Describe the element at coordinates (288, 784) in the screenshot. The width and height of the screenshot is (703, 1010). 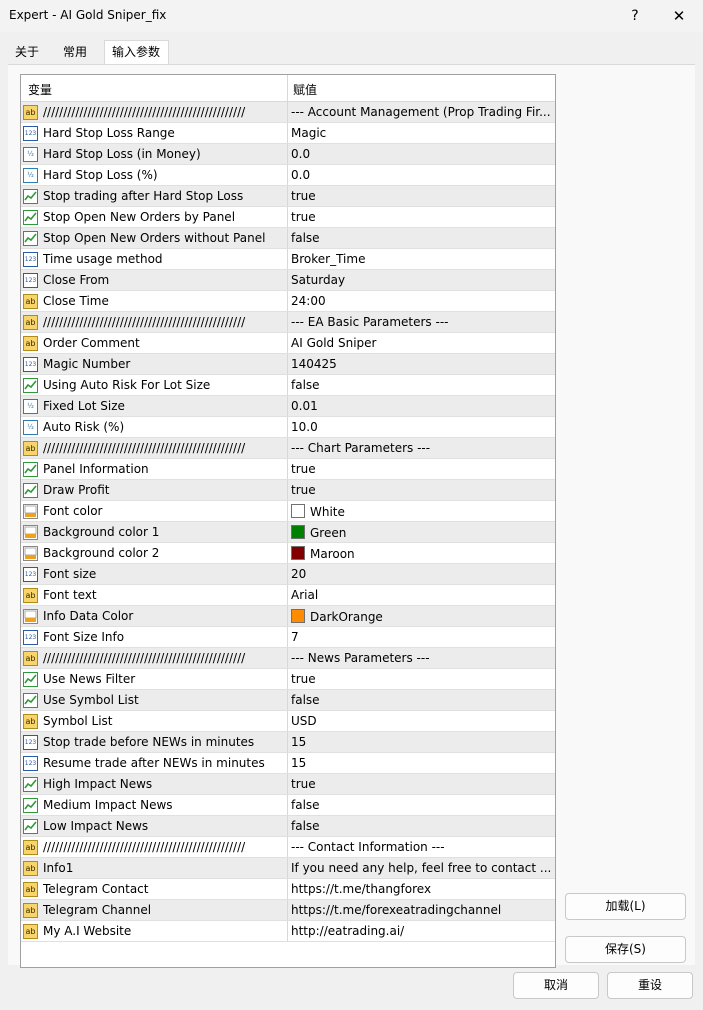
I see `grid-row: High Impact News true` at that location.